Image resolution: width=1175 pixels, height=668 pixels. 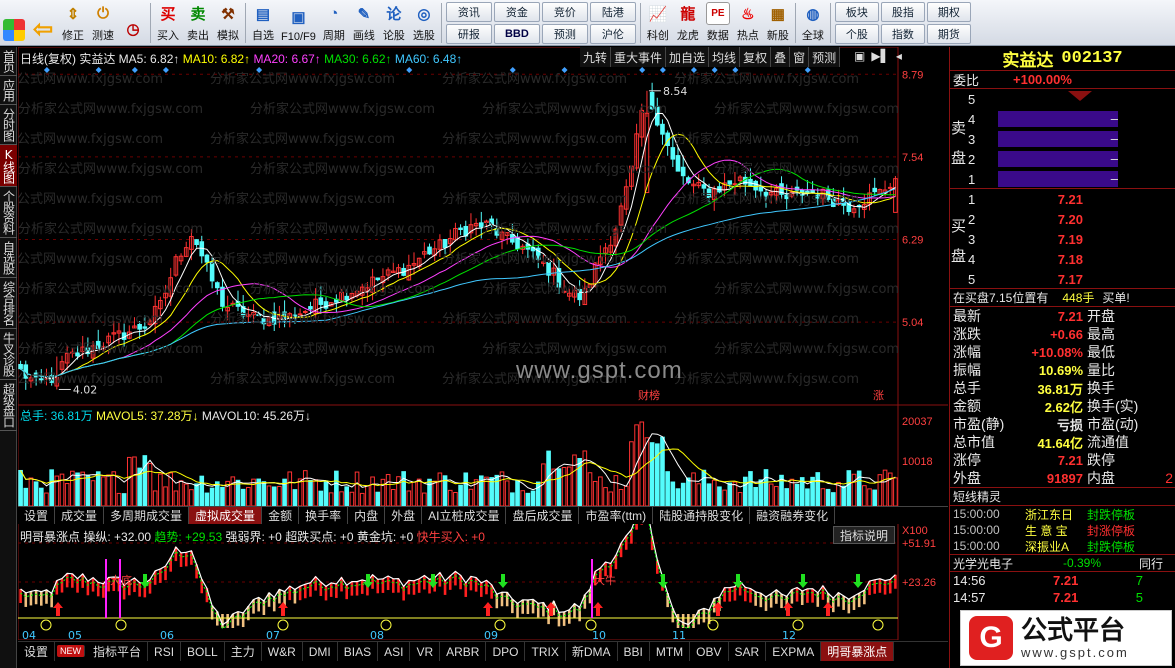 What do you see at coordinates (859, 56) in the screenshot?
I see `save-icon: ▣` at bounding box center [859, 56].